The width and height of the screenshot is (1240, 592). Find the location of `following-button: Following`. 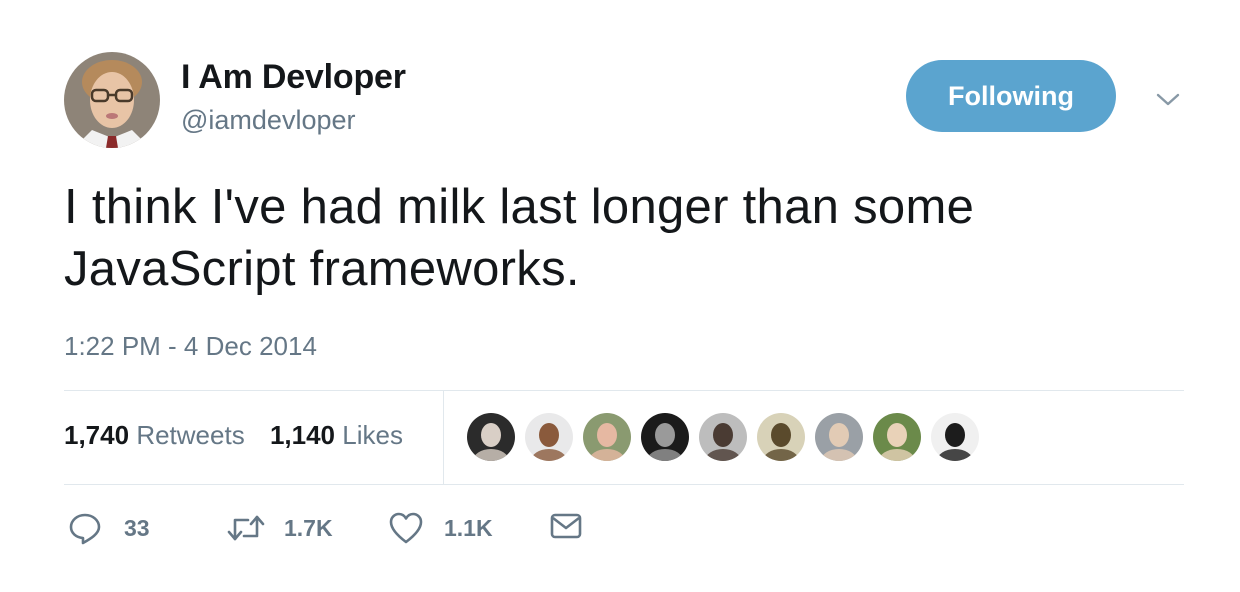

following-button: Following is located at coordinates (1011, 96).